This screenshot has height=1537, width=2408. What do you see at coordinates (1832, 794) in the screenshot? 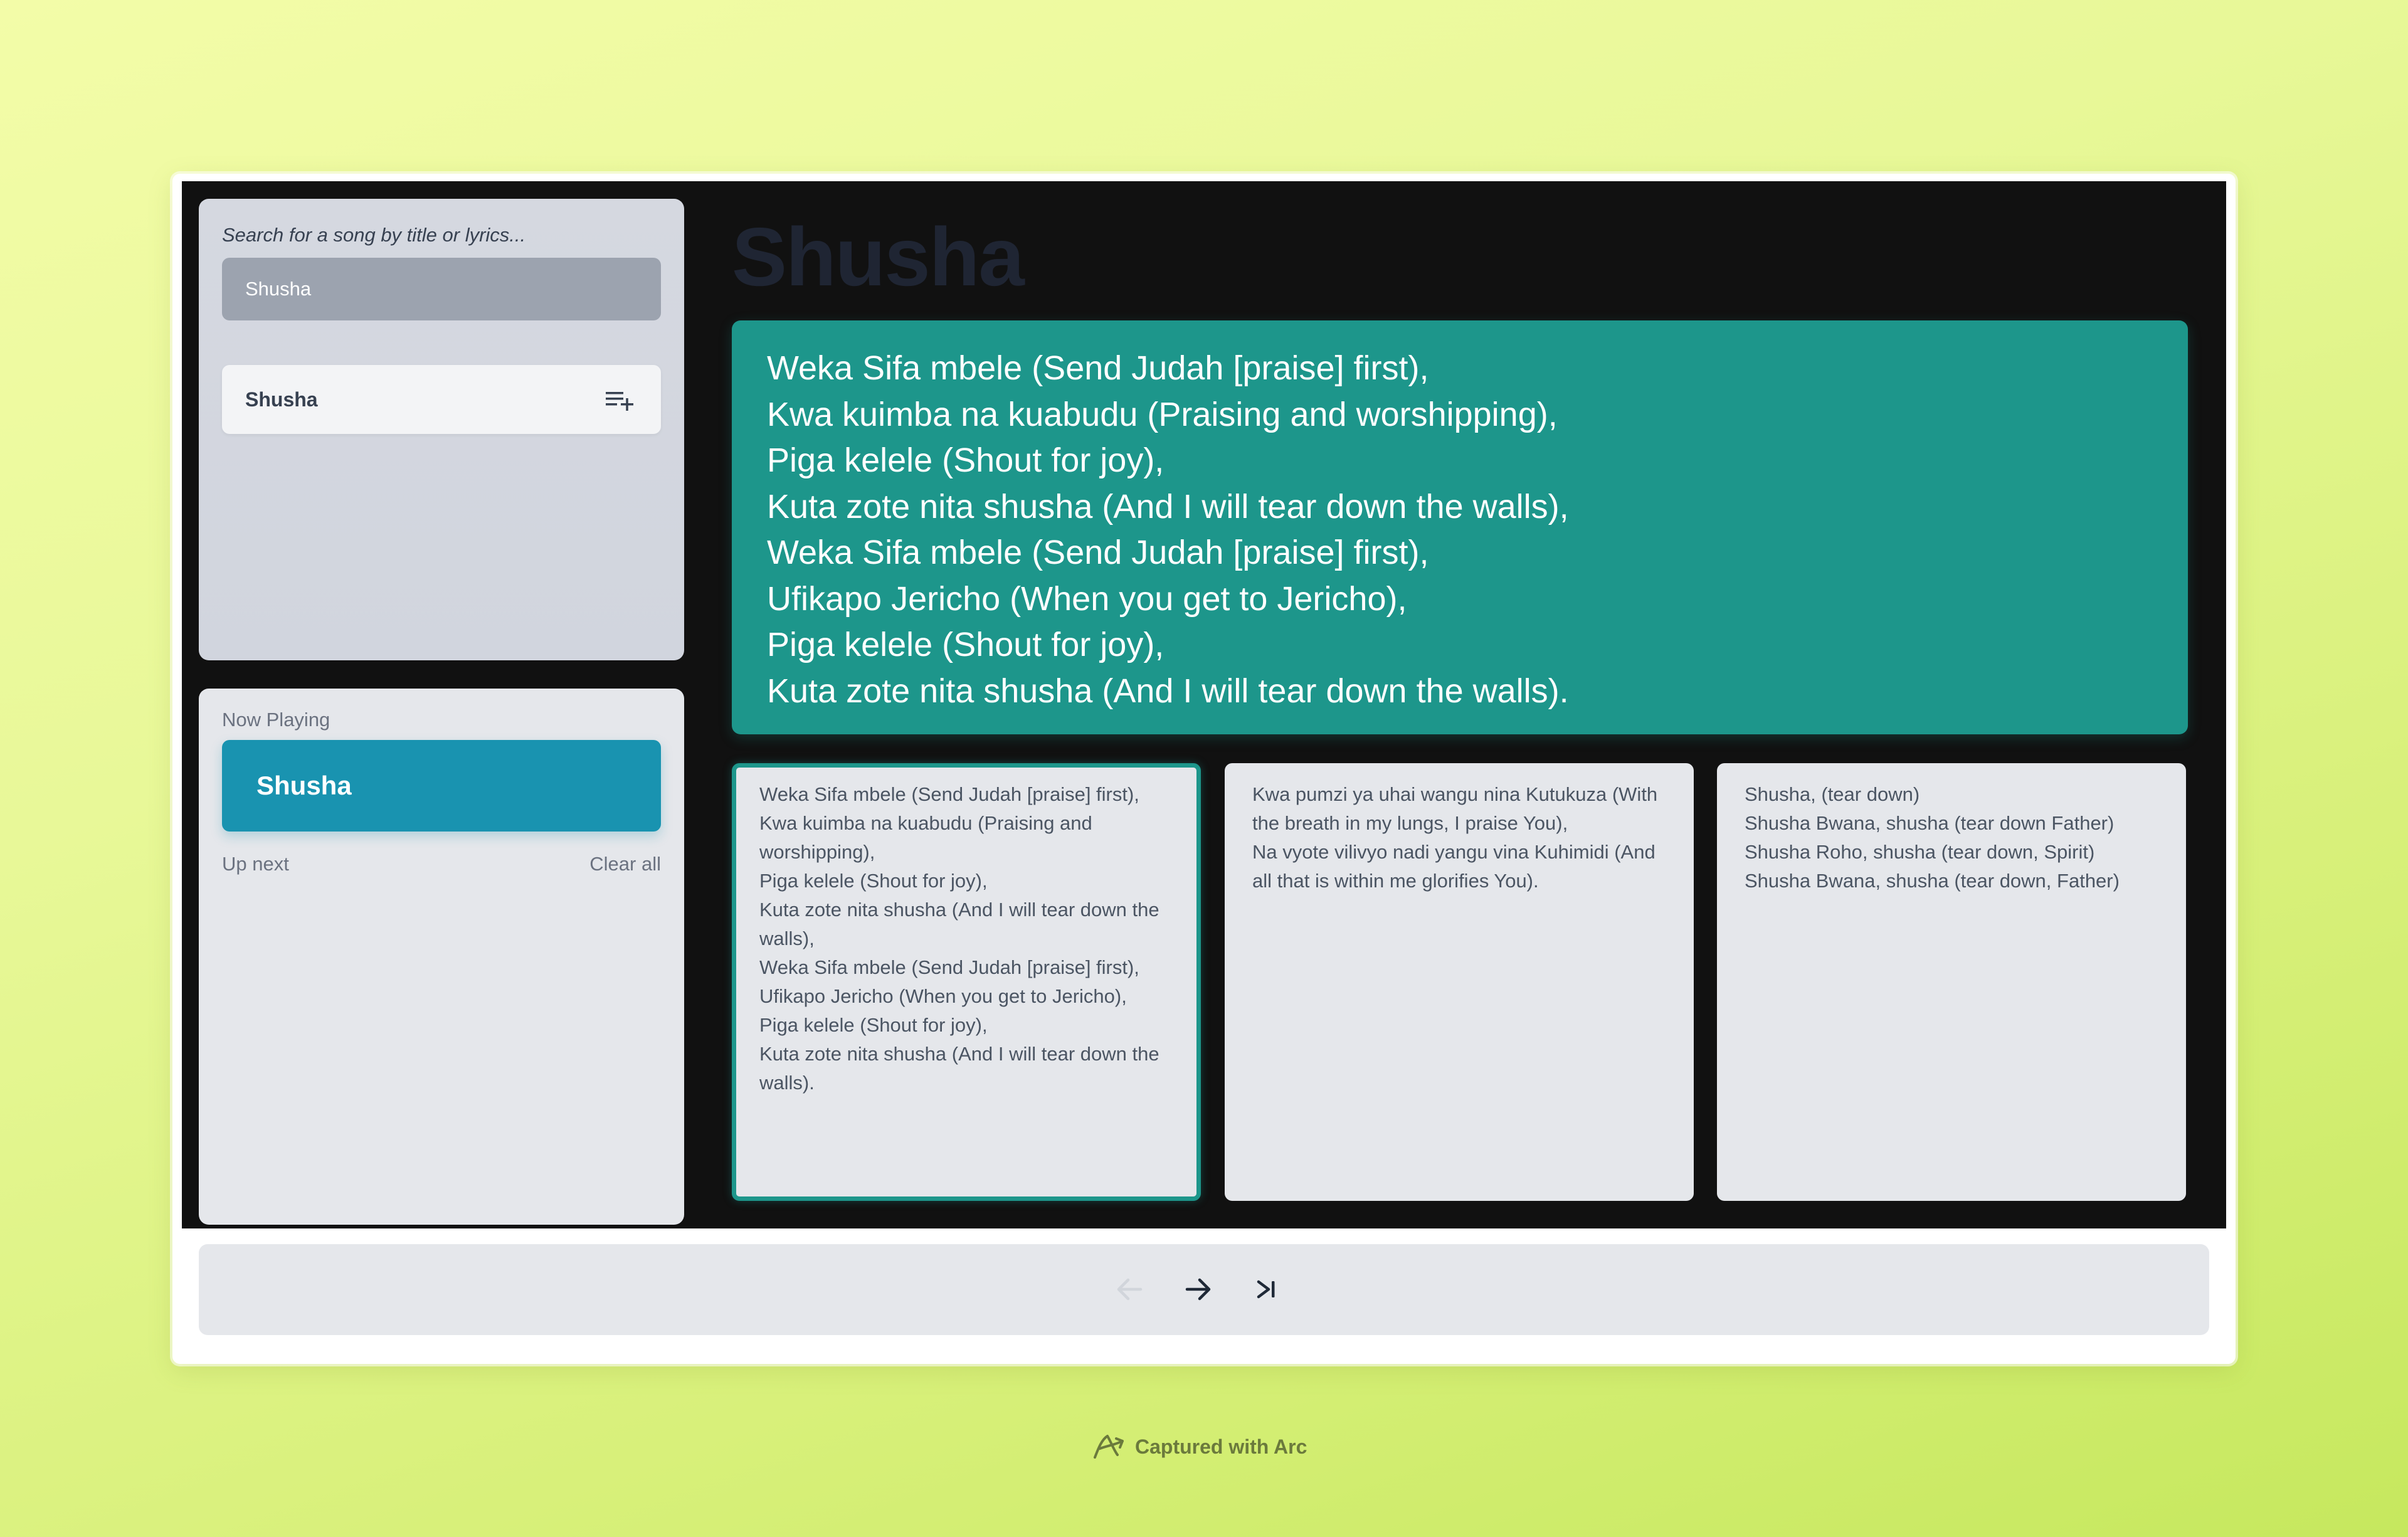
I see `verse-line: Shusha, (tear down)` at bounding box center [1832, 794].